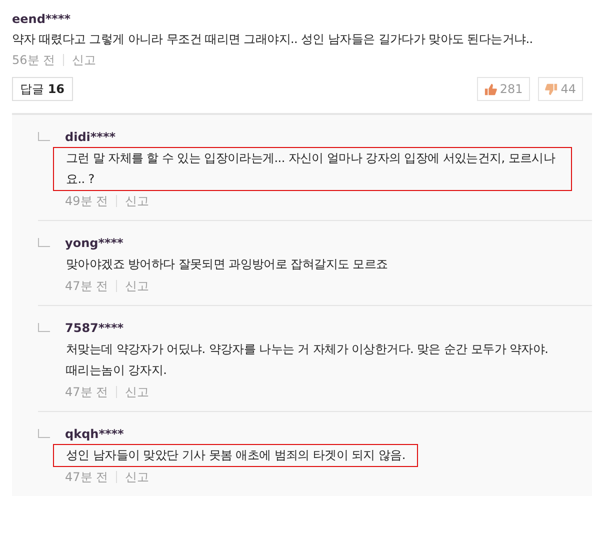 This screenshot has width=595, height=548. I want to click on thumbs-down-icon, so click(551, 89).